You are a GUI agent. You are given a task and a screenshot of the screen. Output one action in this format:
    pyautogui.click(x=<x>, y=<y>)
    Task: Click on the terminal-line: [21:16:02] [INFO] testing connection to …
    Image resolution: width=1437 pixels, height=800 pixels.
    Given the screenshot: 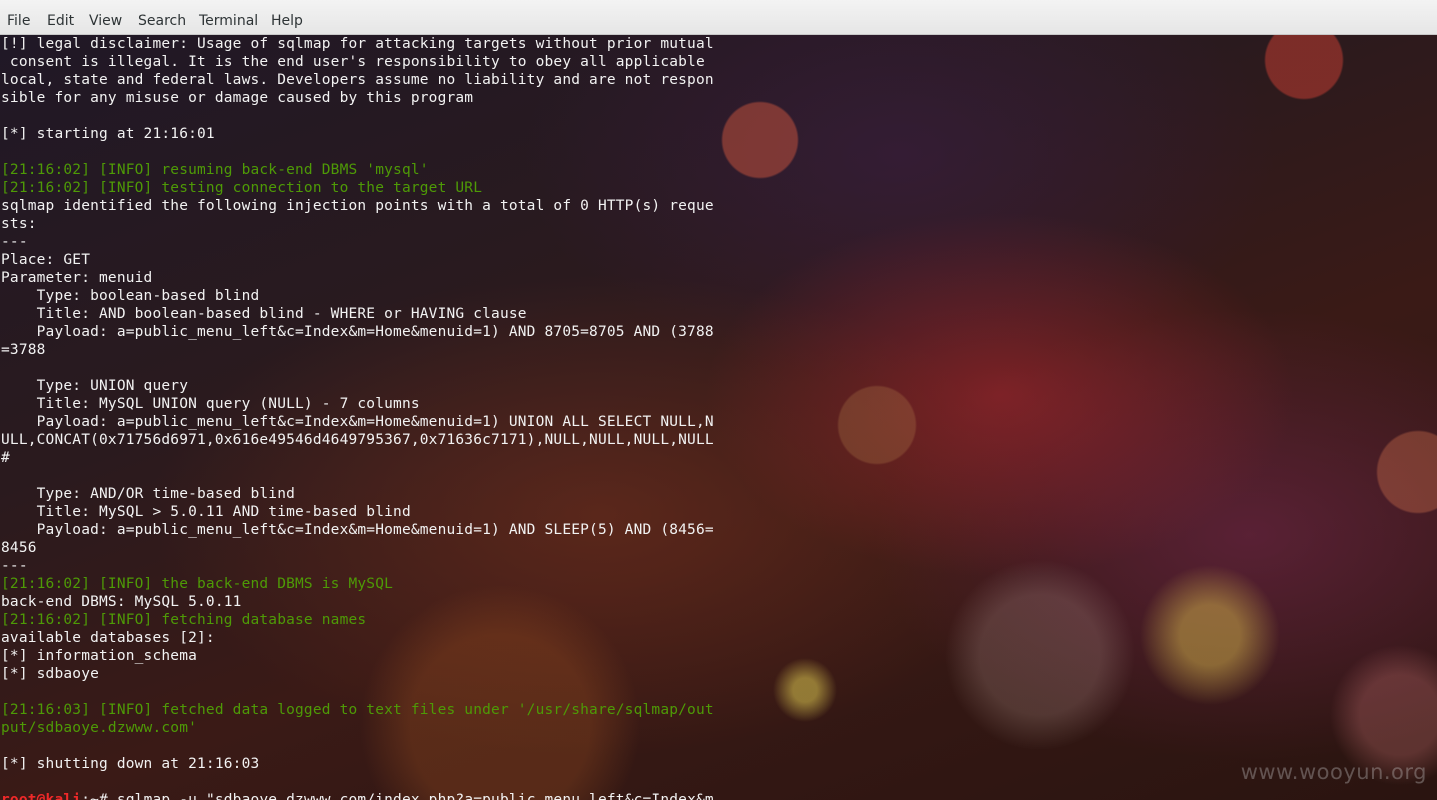 What is the action you would take?
    pyautogui.click(x=242, y=188)
    